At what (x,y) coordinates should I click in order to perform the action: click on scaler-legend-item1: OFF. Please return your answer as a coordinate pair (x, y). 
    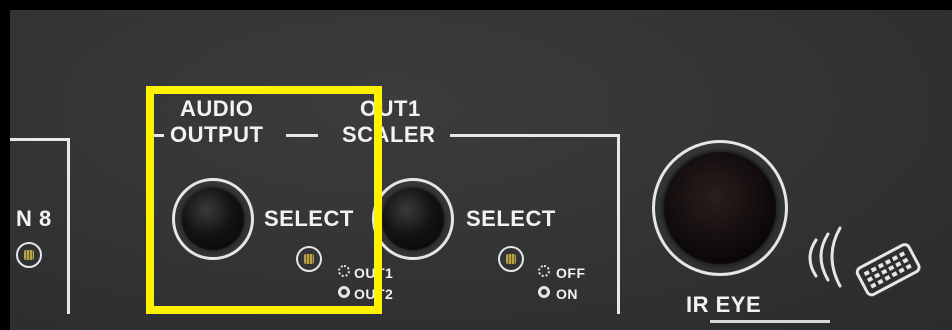
    Looking at the image, I should click on (571, 273).